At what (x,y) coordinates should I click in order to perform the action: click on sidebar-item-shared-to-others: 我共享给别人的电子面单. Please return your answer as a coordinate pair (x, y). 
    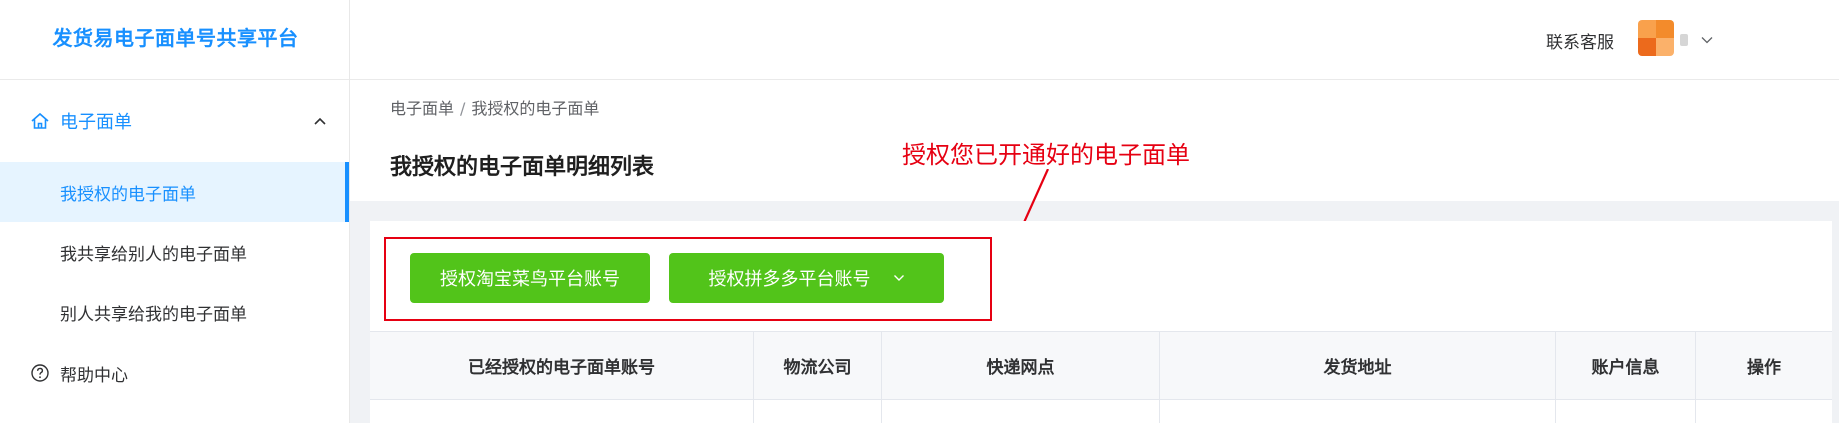
    Looking at the image, I should click on (174, 252).